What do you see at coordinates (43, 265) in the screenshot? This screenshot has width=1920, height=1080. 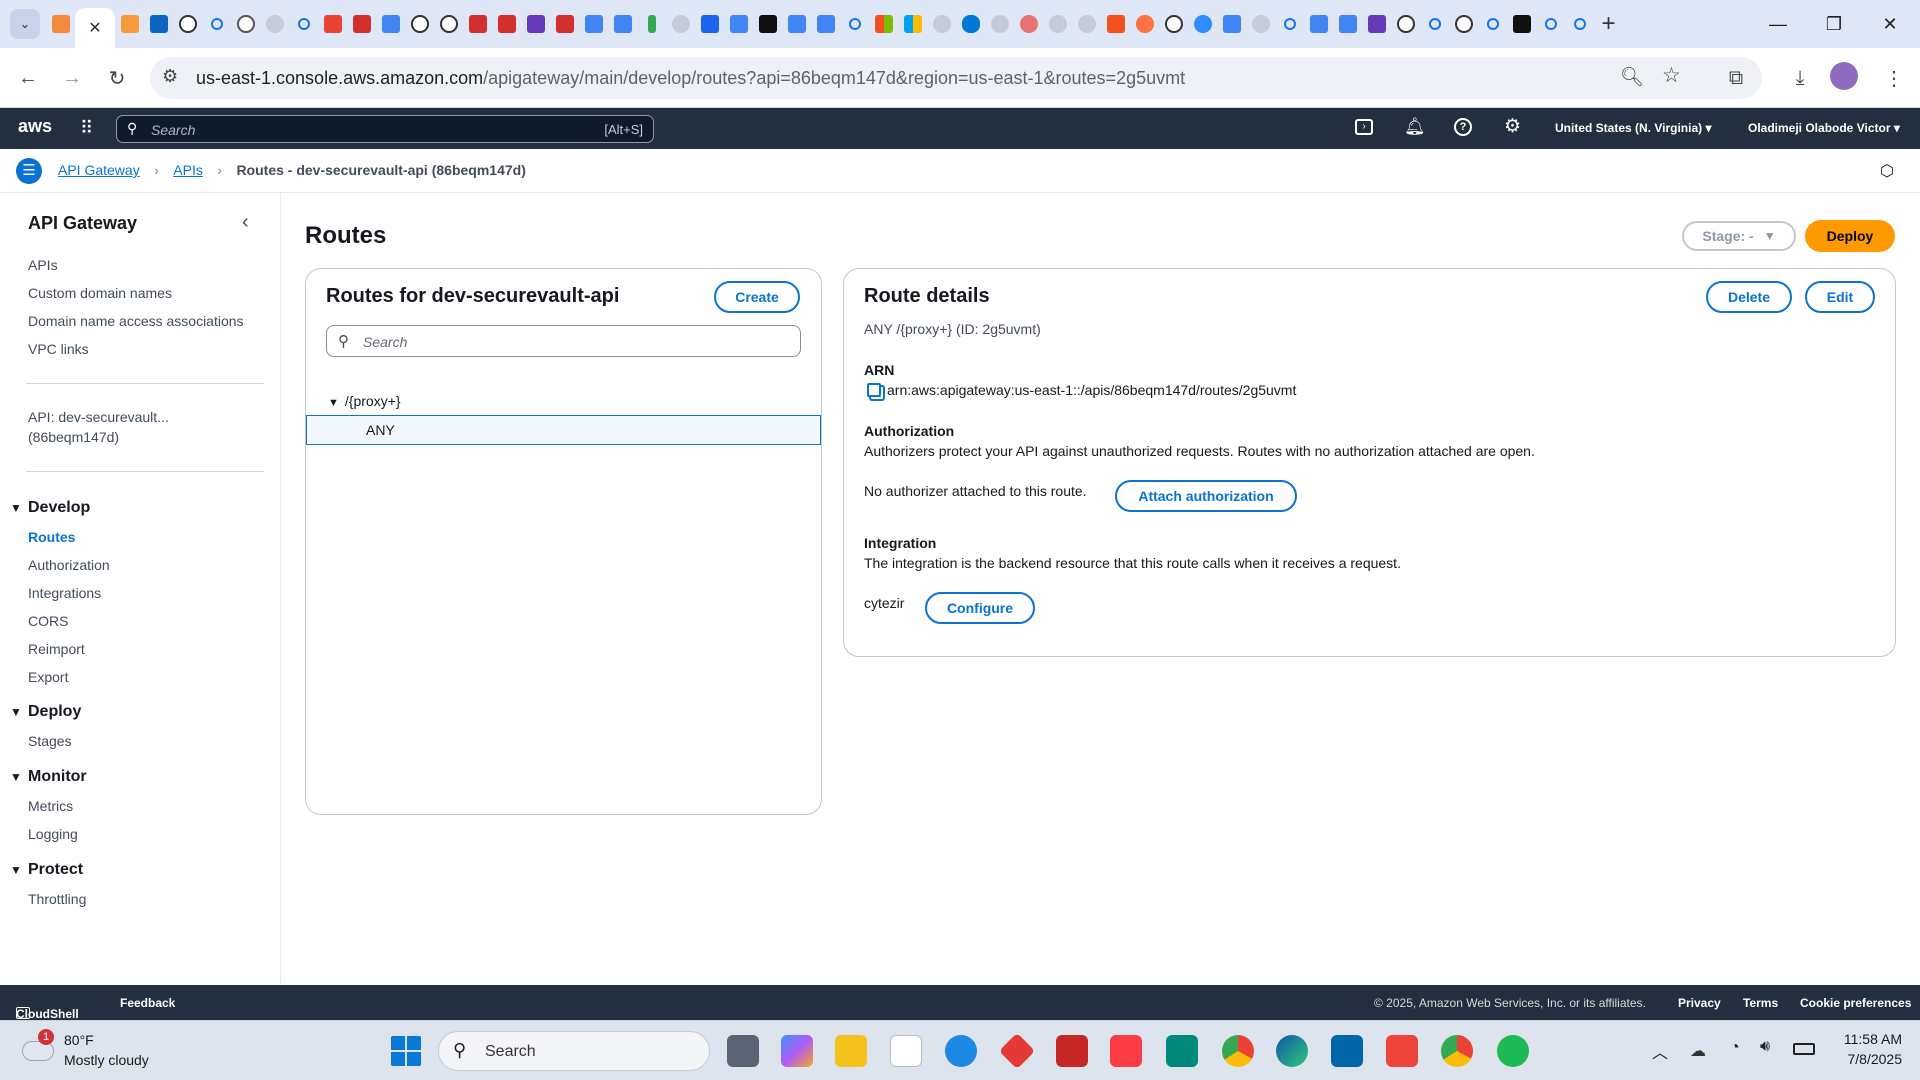 I see `sidebar-item-apis: APIs` at bounding box center [43, 265].